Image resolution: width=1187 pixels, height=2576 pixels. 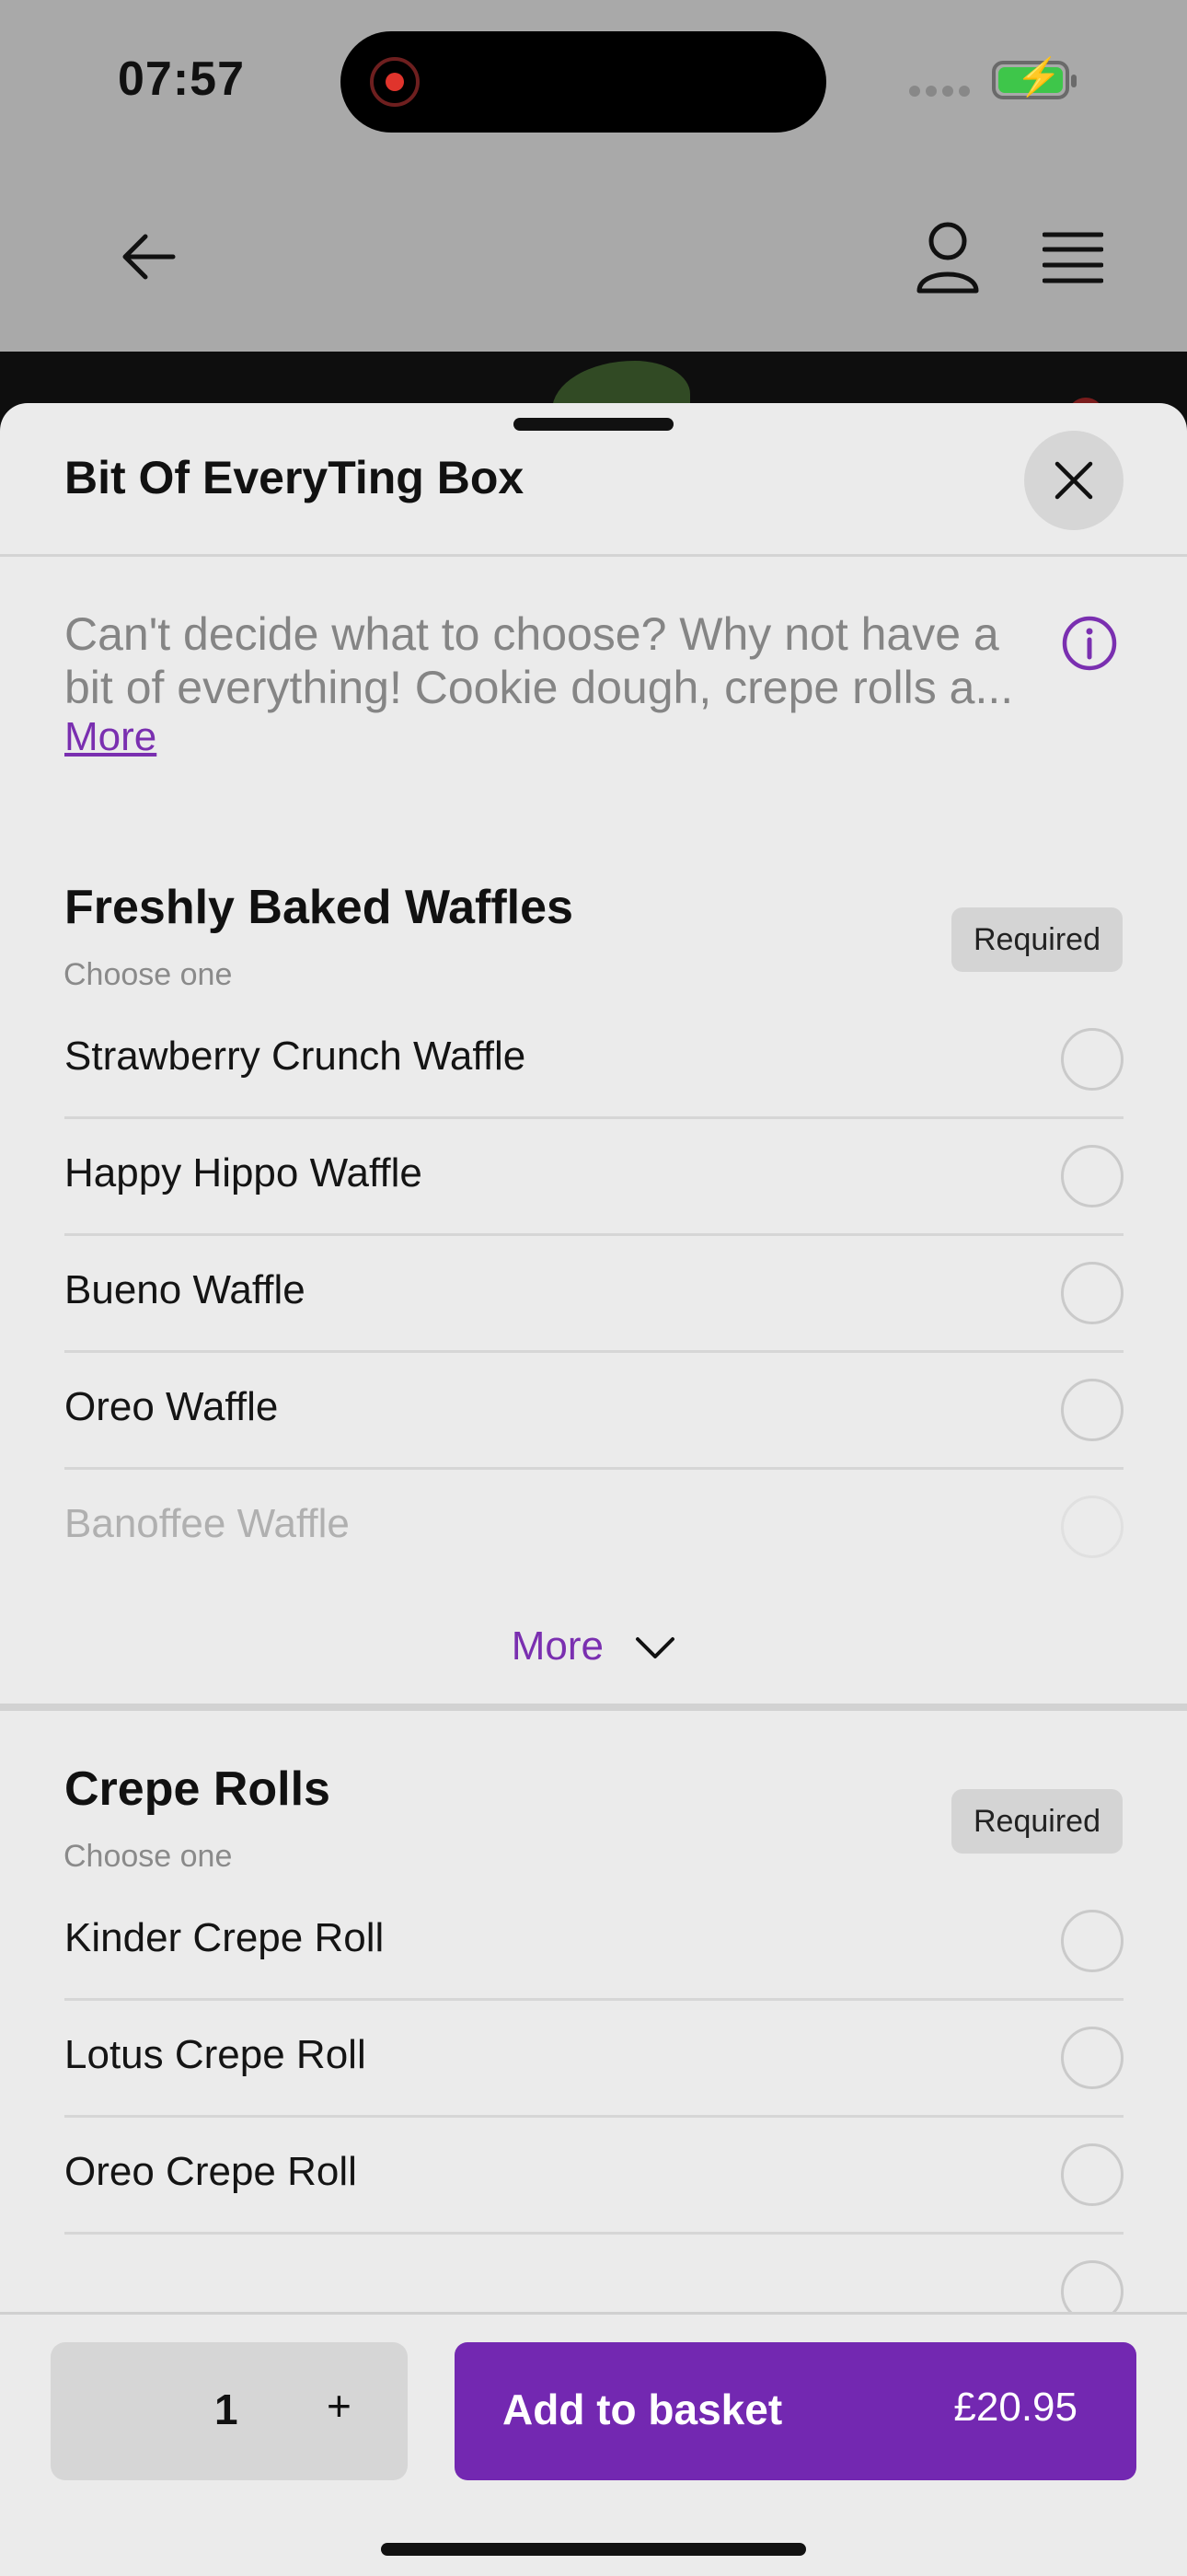 I want to click on option-label: Bueno Waffle, so click(x=184, y=1289).